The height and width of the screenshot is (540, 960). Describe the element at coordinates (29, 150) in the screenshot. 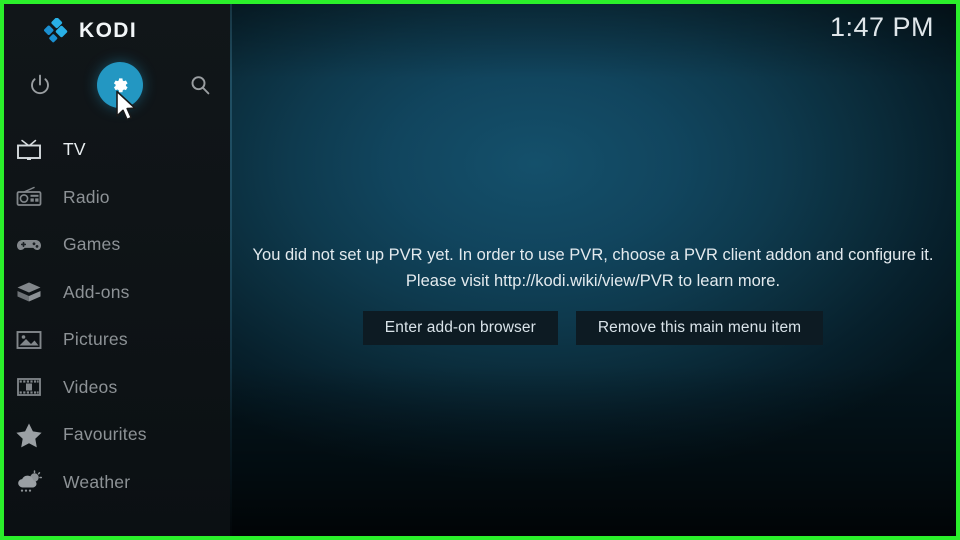

I see `tv-icon` at that location.